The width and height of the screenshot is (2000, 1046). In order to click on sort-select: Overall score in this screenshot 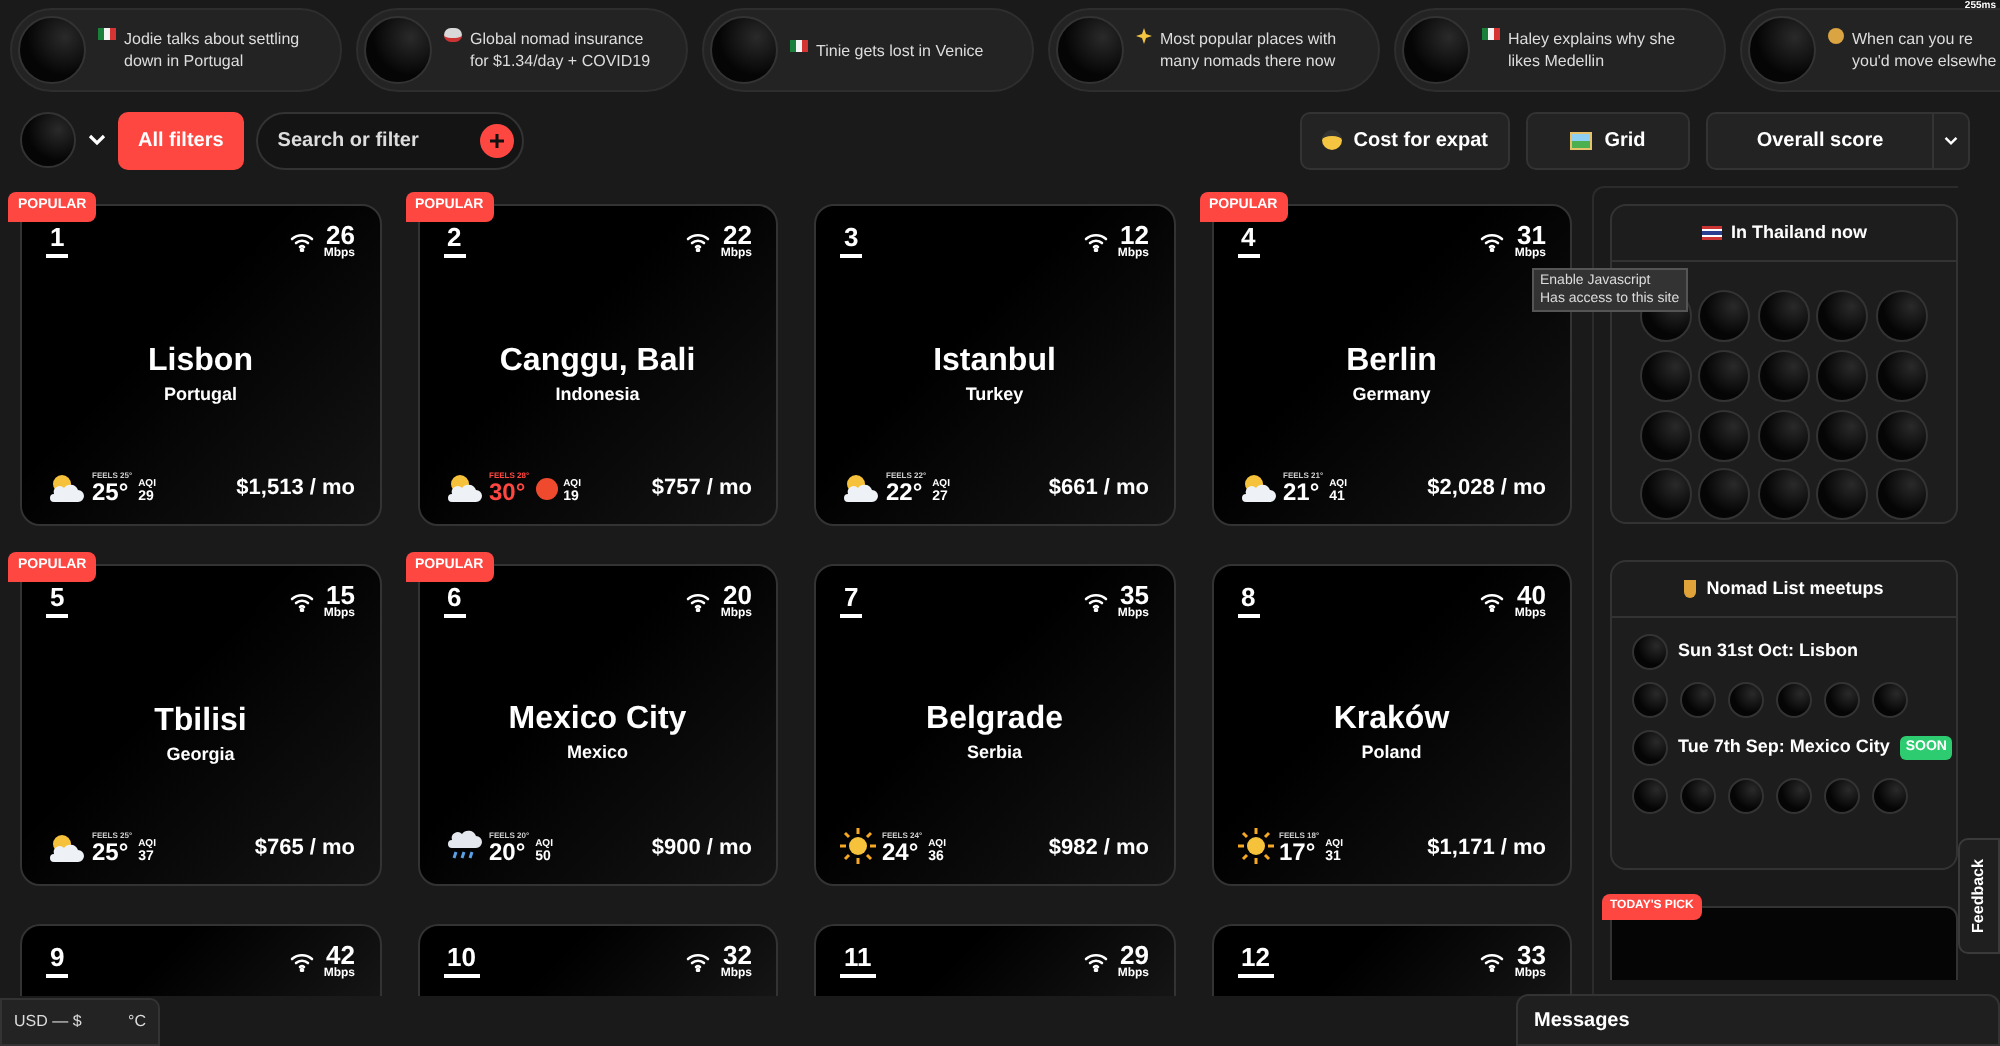, I will do `click(1838, 140)`.